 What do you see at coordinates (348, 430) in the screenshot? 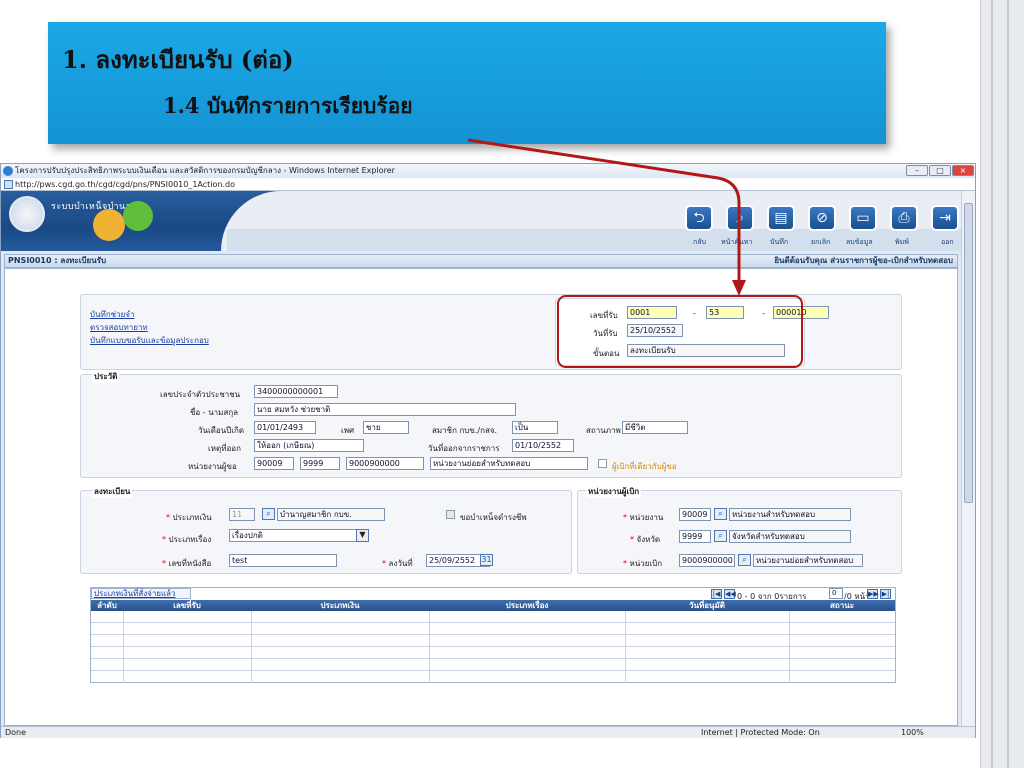
I see `sex-label: เพศ` at bounding box center [348, 430].